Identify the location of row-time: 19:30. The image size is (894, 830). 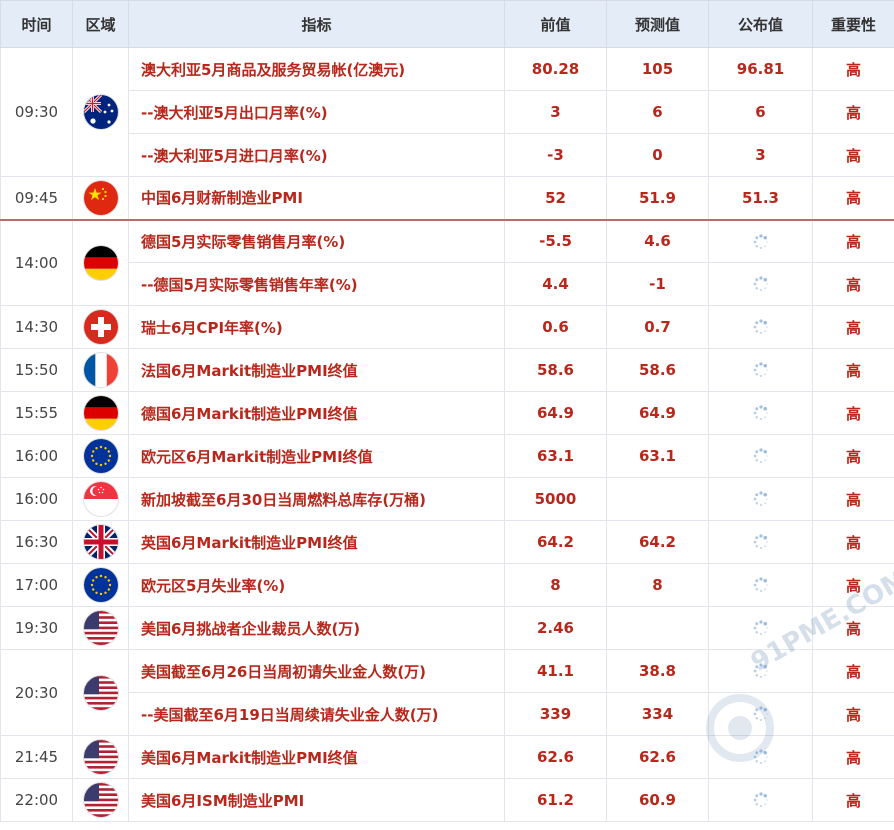
(36, 628).